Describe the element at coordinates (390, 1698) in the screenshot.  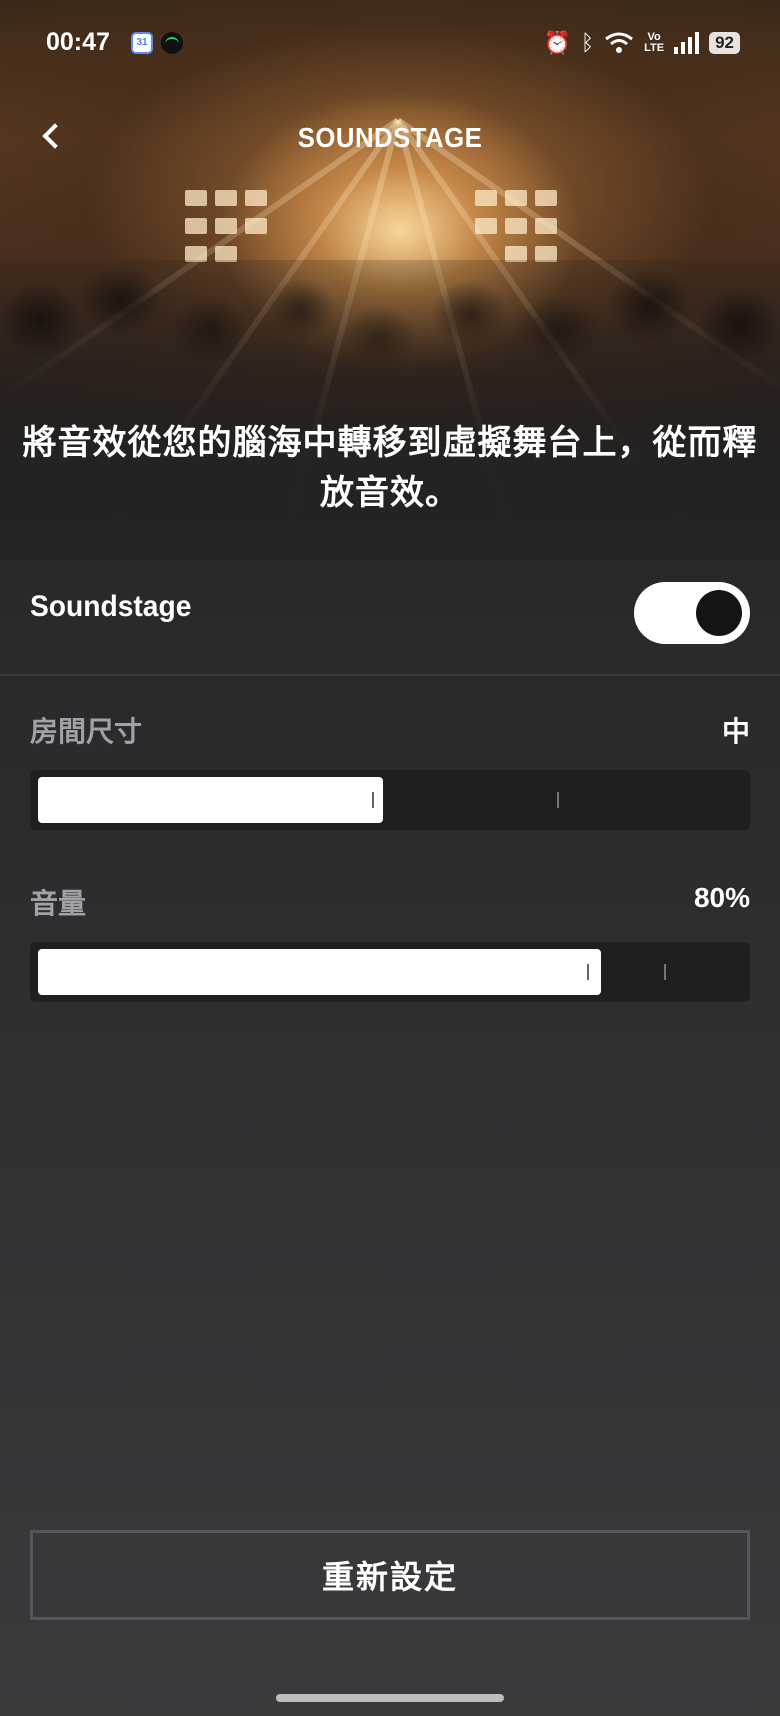
I see `home-indicator` at that location.